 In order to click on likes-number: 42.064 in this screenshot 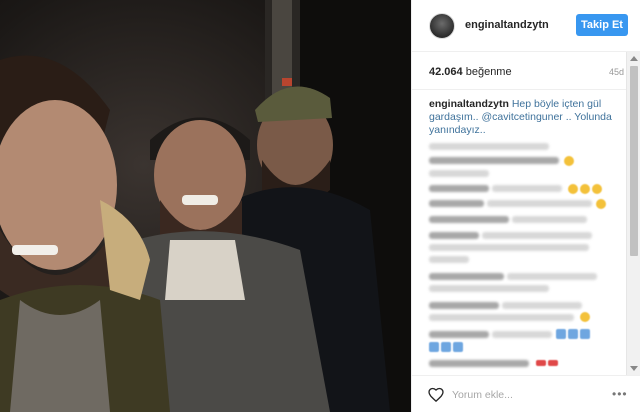, I will do `click(446, 72)`.